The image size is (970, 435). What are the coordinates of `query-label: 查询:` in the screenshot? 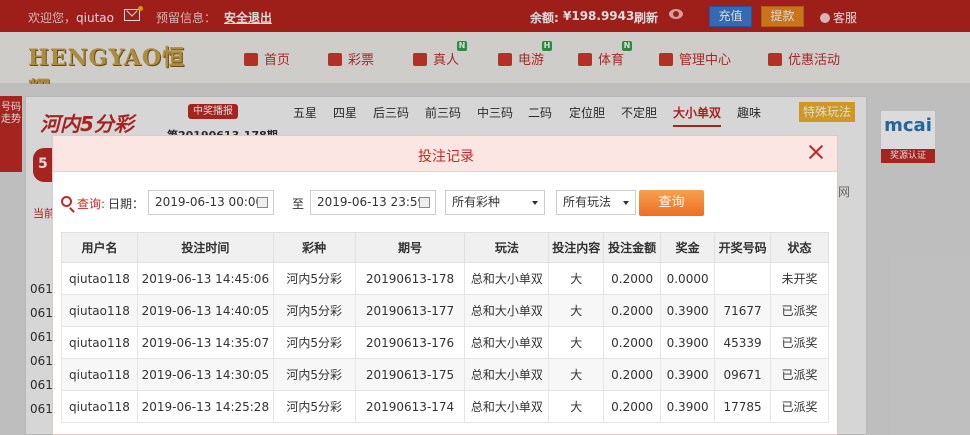 It's located at (91, 204).